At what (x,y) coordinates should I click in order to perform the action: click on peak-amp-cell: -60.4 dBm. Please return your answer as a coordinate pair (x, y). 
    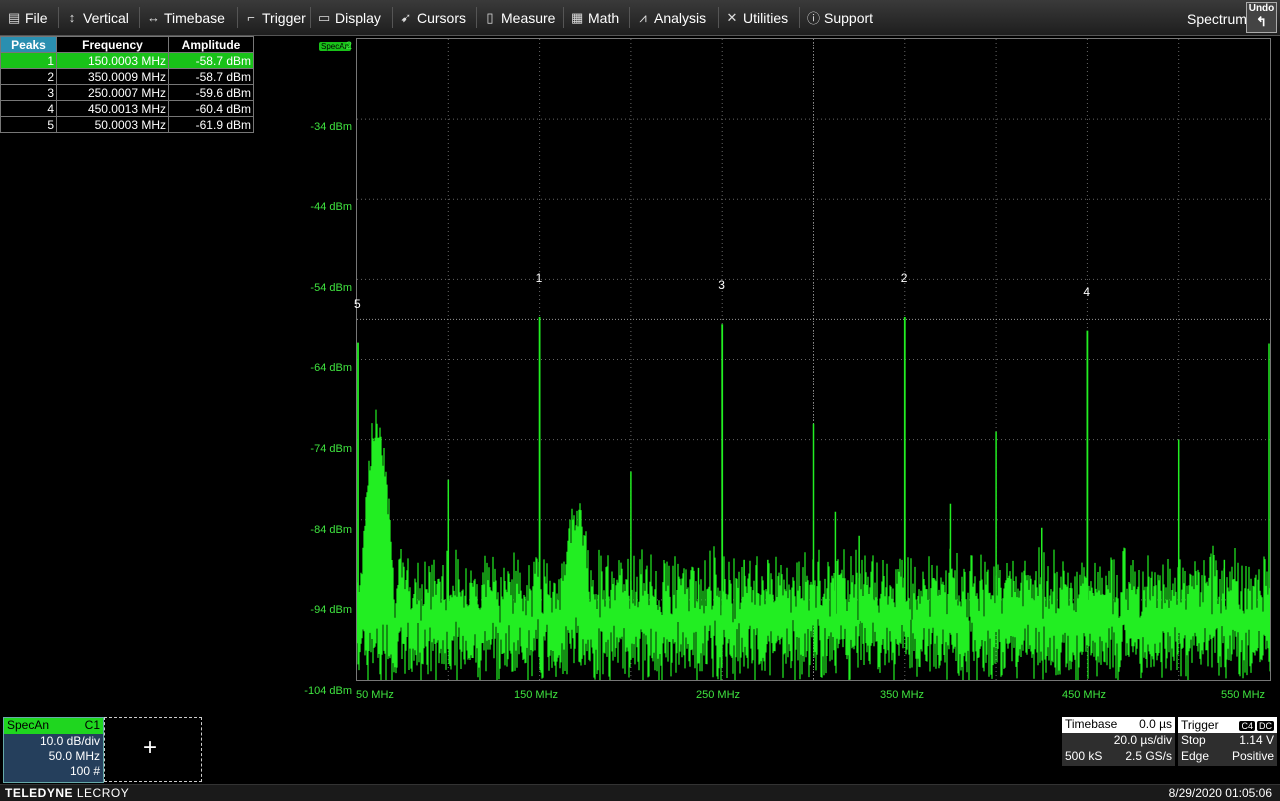
    Looking at the image, I should click on (211, 108).